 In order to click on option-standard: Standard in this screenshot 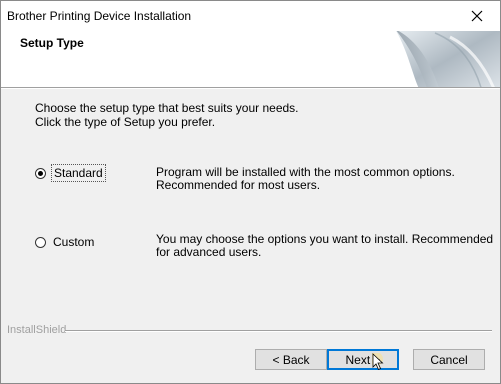, I will do `click(70, 173)`.